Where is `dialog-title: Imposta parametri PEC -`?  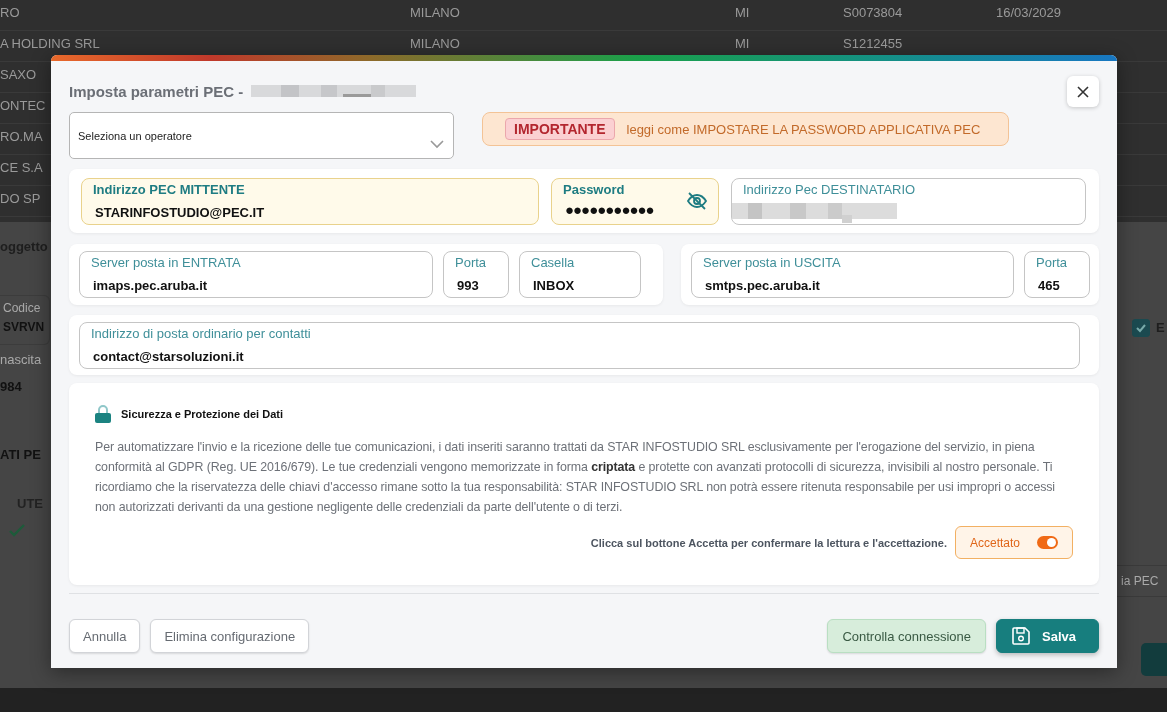
dialog-title: Imposta parametri PEC - is located at coordinates (157, 91).